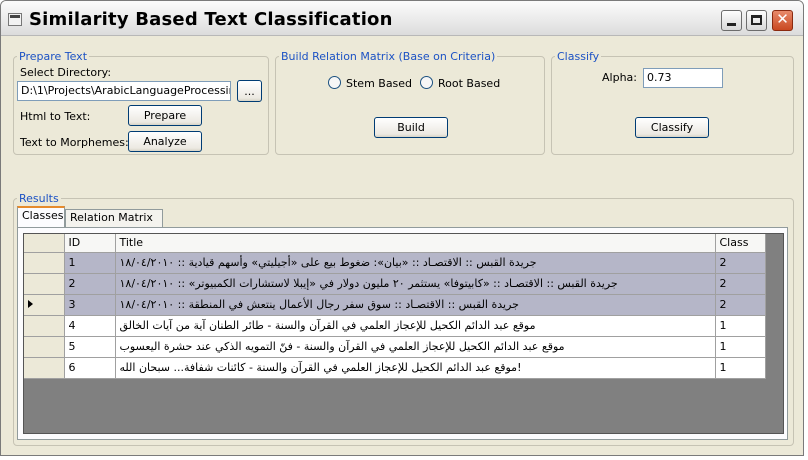 The height and width of the screenshot is (460, 808). I want to click on classify-legend: Classify, so click(578, 56).